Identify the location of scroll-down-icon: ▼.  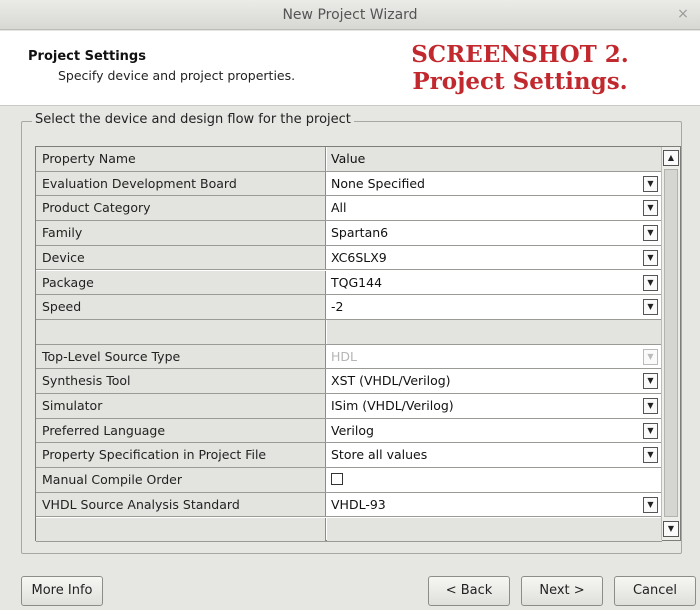
(671, 529).